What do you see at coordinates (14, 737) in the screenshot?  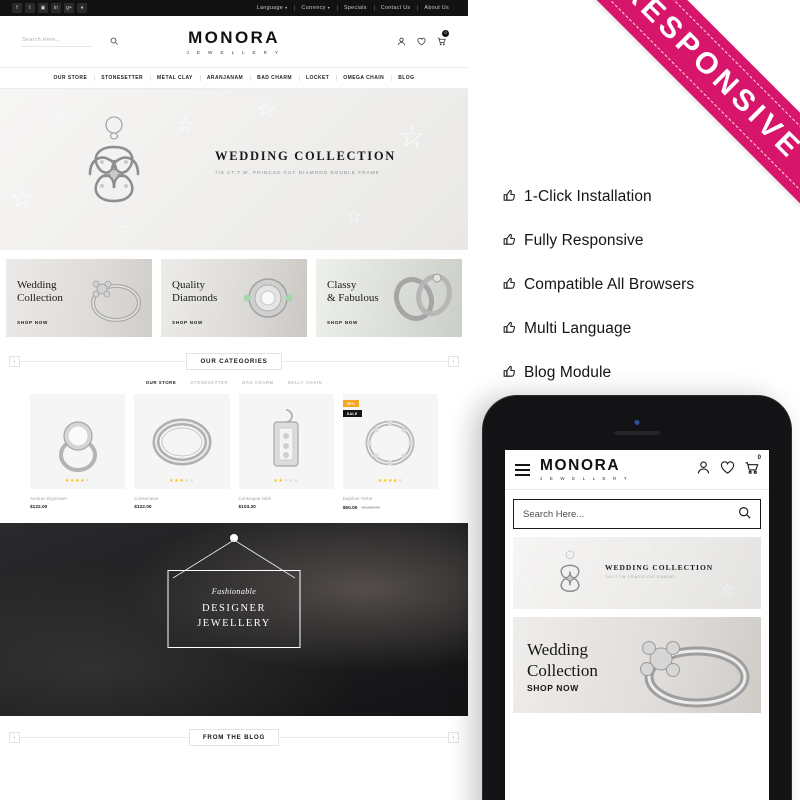 I see `blog-prev-button: ‹` at bounding box center [14, 737].